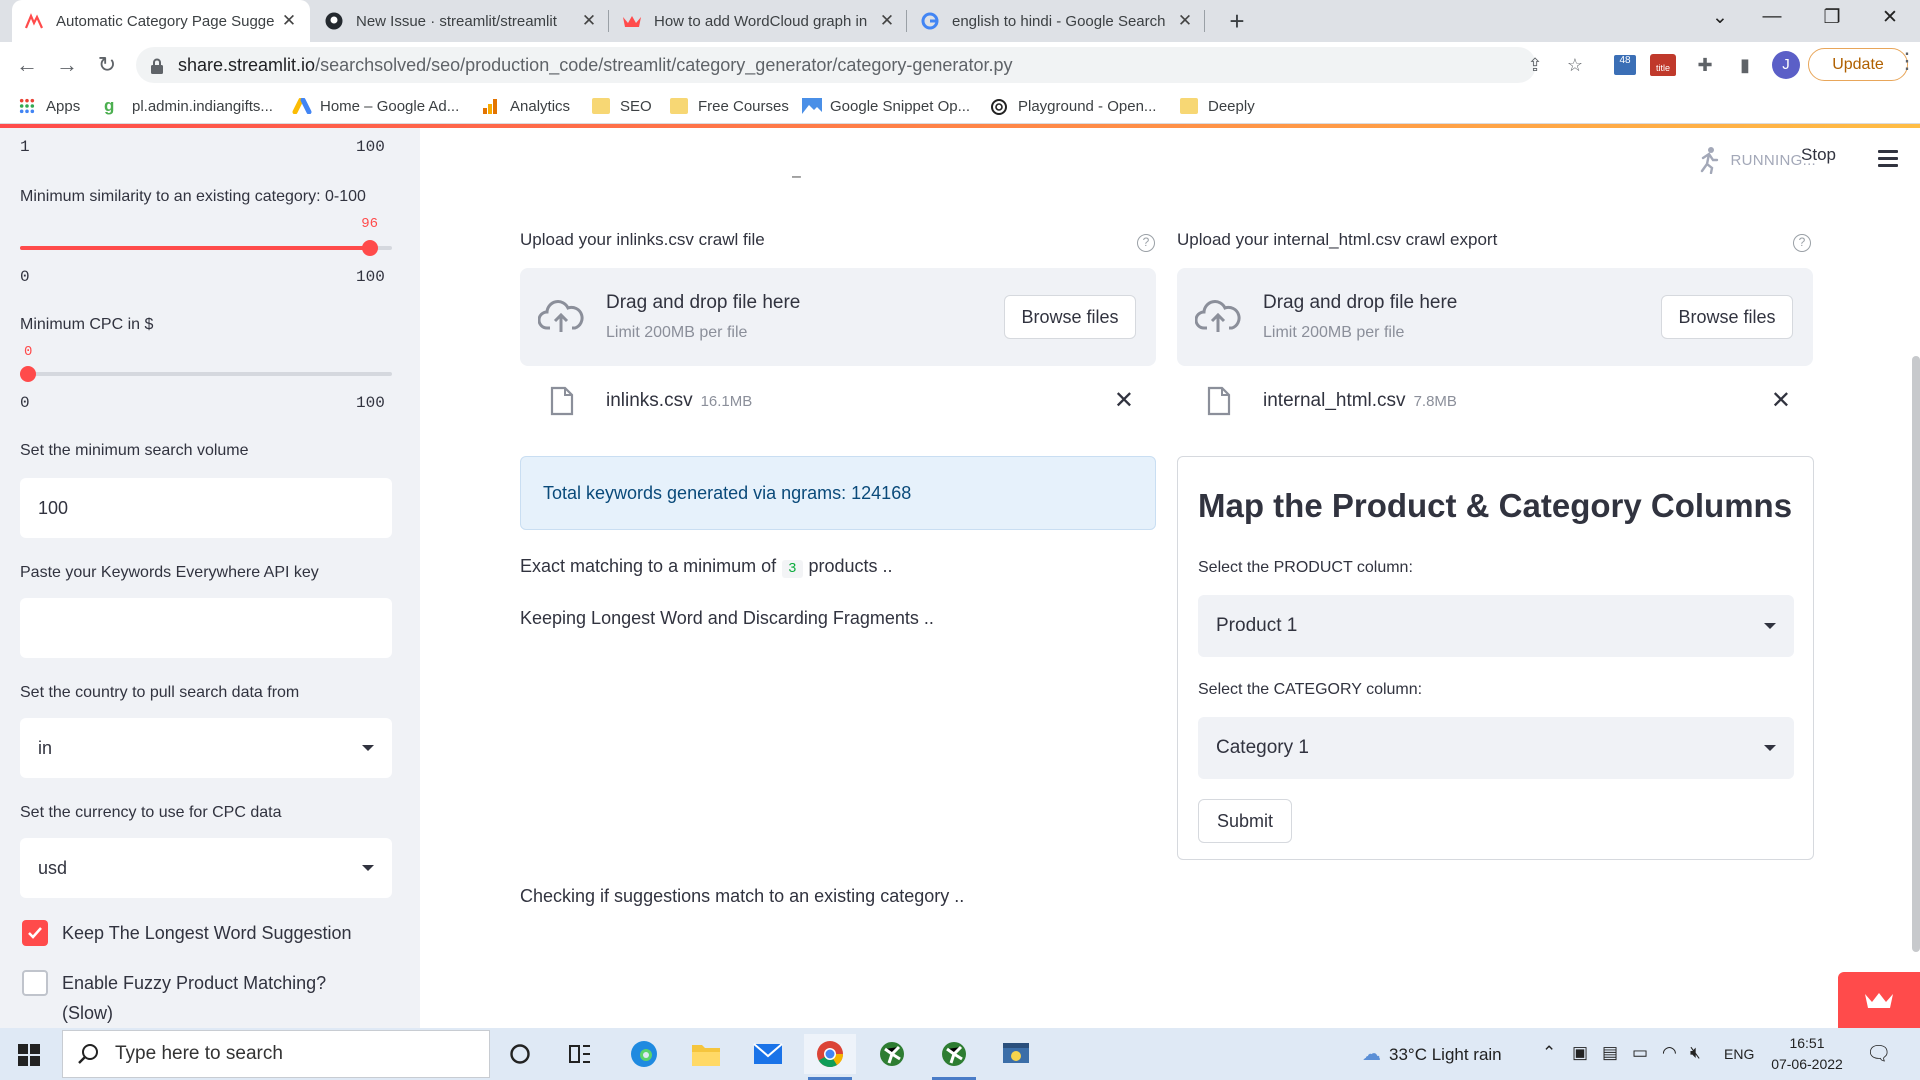 The width and height of the screenshot is (1920, 1080). Describe the element at coordinates (206, 868) in the screenshot. I see `currency-select: usd` at that location.